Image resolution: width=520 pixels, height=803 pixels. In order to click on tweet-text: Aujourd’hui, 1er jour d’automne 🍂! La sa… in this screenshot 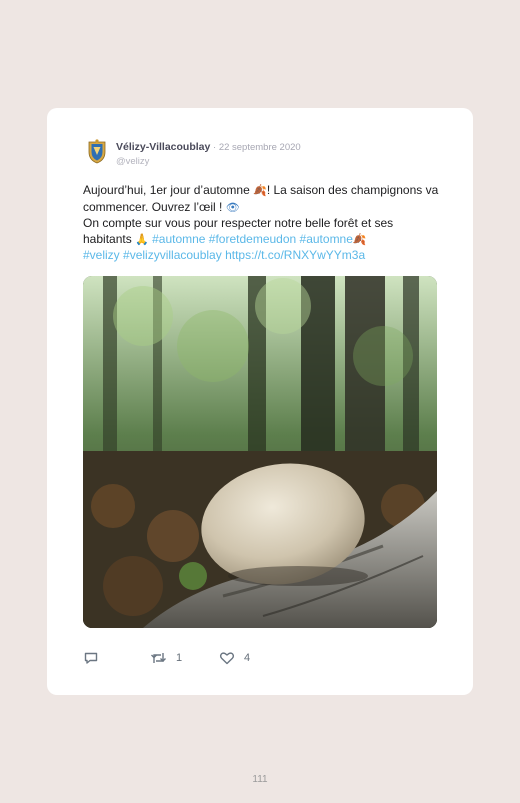, I will do `click(263, 223)`.